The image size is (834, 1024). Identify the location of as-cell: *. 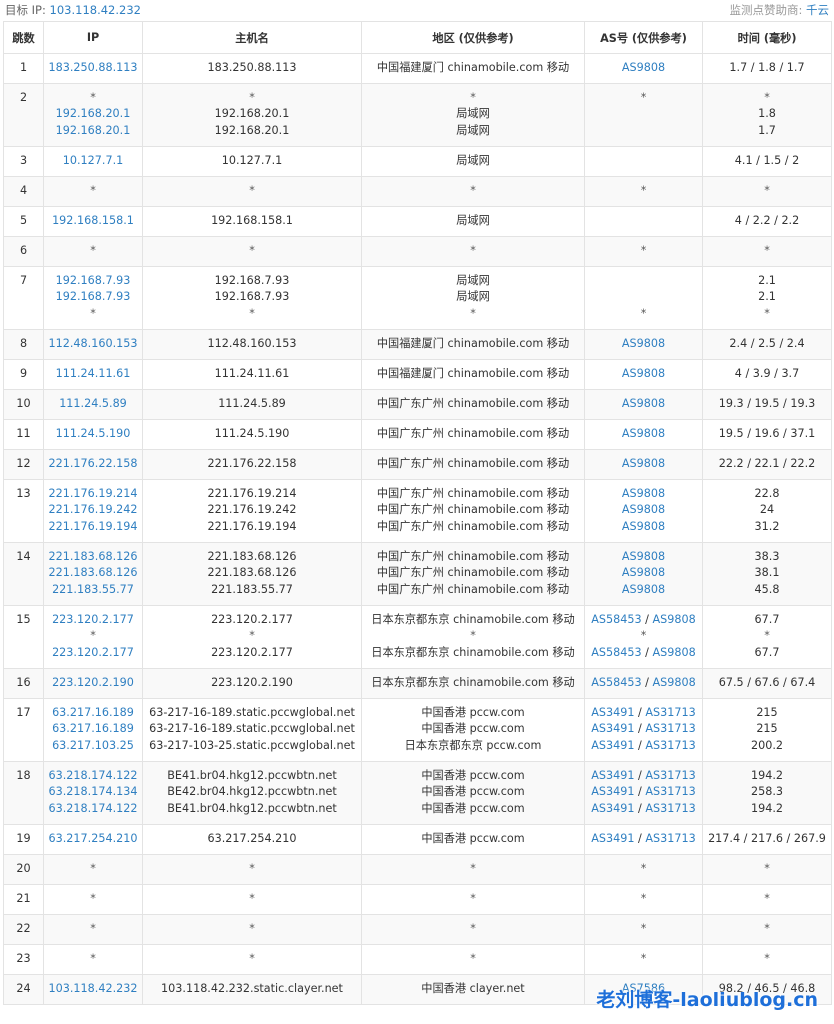
(643, 899).